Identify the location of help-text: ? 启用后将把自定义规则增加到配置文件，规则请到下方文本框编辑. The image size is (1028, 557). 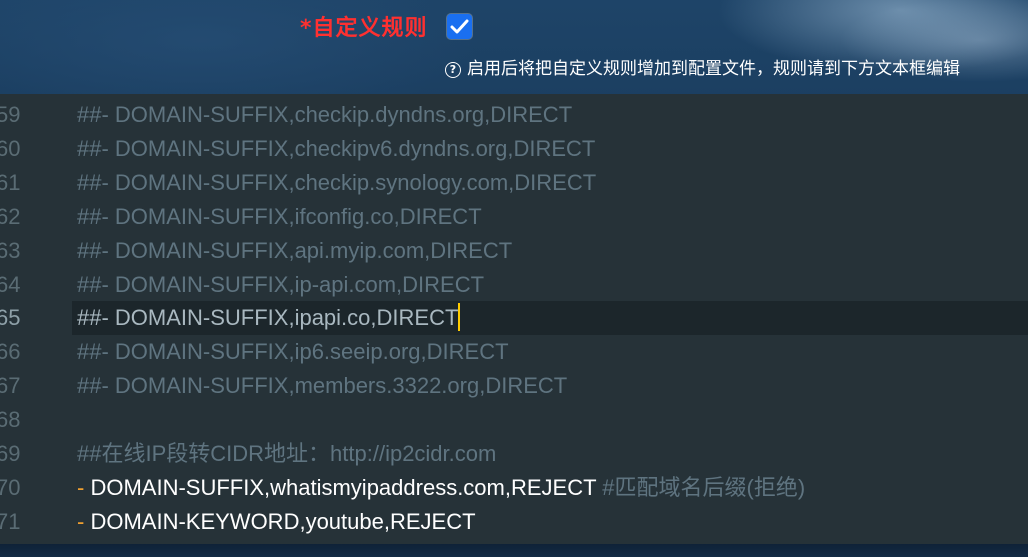
(702, 66).